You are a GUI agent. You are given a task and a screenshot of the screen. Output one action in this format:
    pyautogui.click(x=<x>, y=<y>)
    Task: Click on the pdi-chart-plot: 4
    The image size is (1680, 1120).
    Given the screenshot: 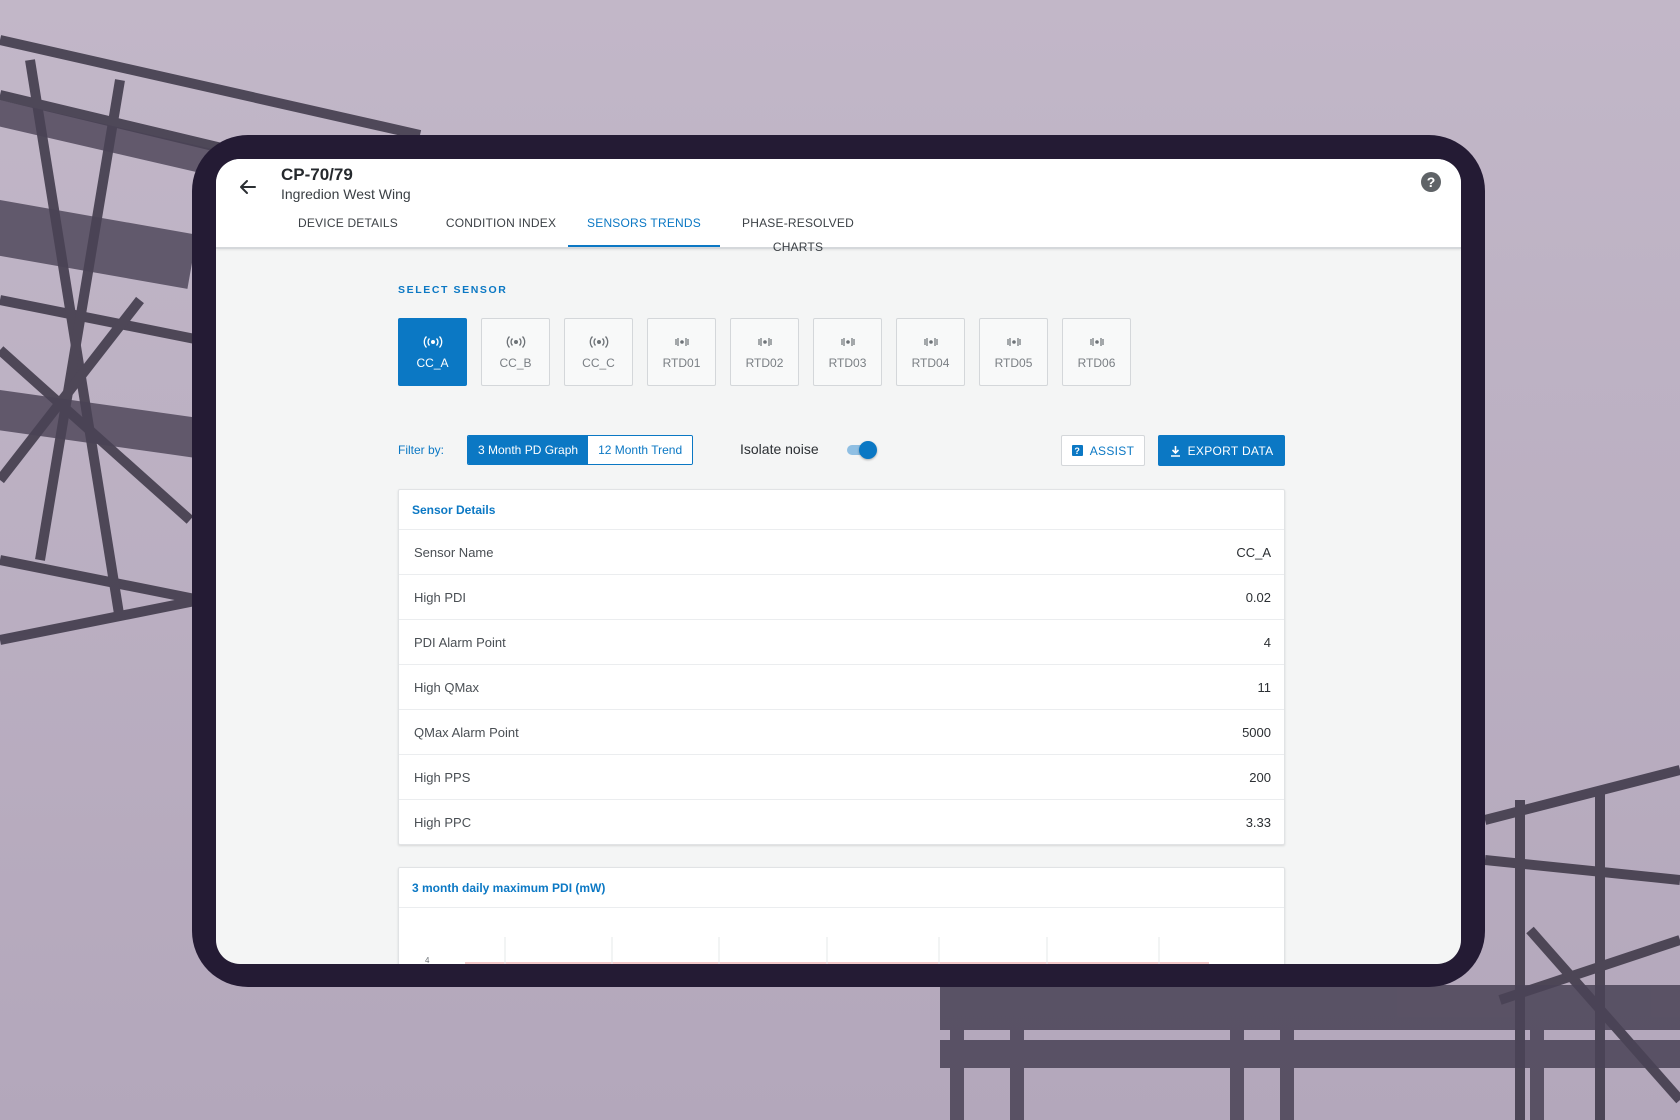 What is the action you would take?
    pyautogui.click(x=817, y=950)
    